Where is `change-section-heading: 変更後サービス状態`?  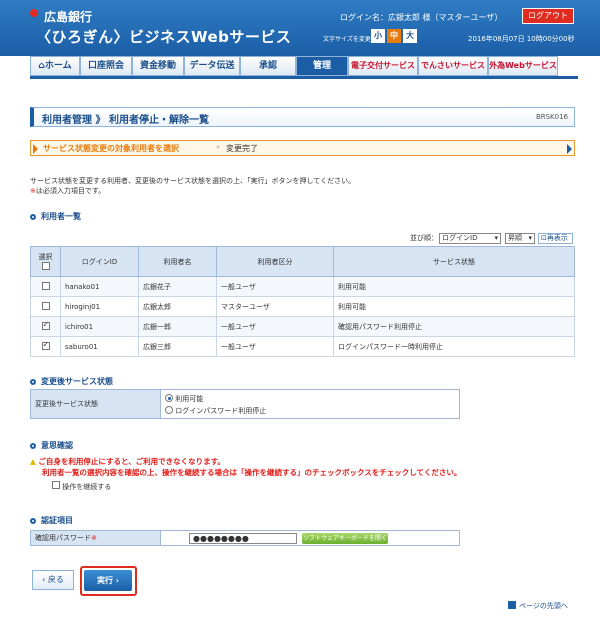 change-section-heading: 変更後サービス状態 is located at coordinates (71, 381).